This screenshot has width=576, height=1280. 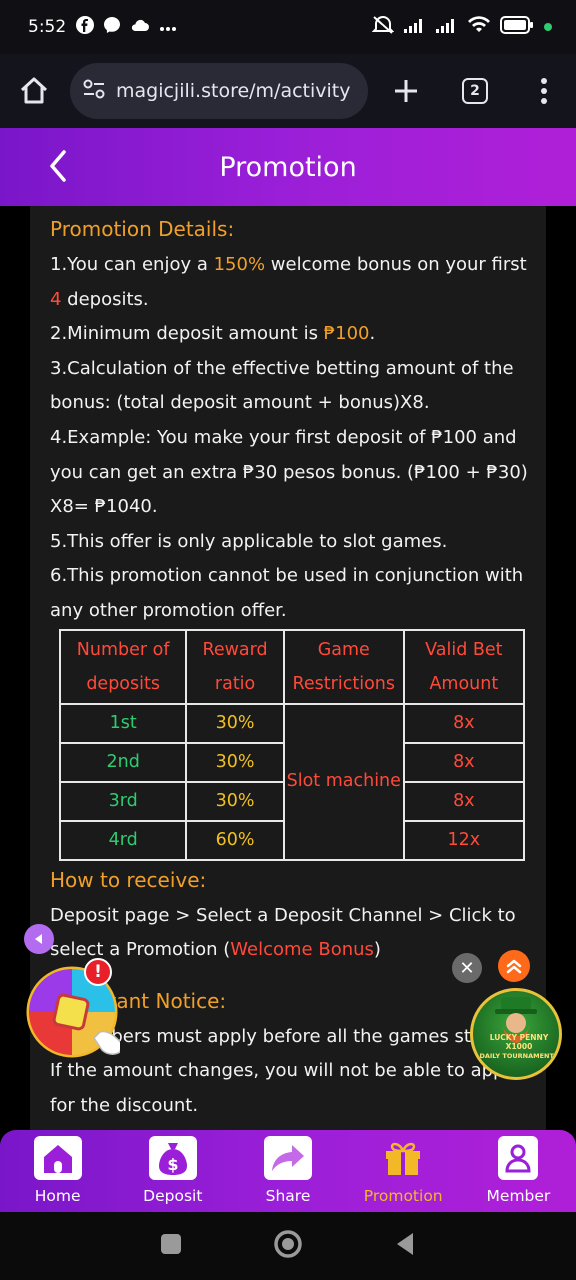 I want to click on notice-title: Important Notice:, so click(x=138, y=1000).